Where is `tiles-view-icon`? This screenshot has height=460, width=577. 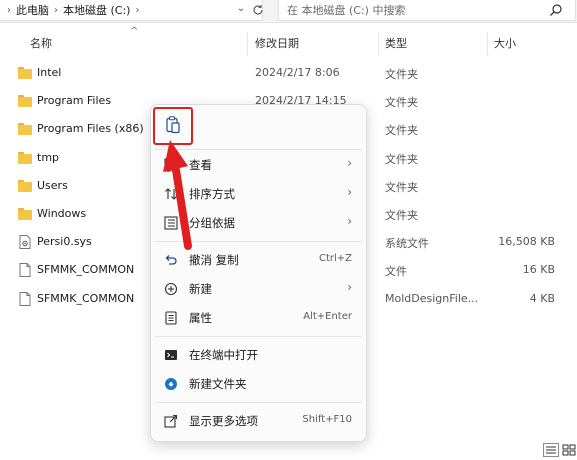 tiles-view-icon is located at coordinates (569, 450).